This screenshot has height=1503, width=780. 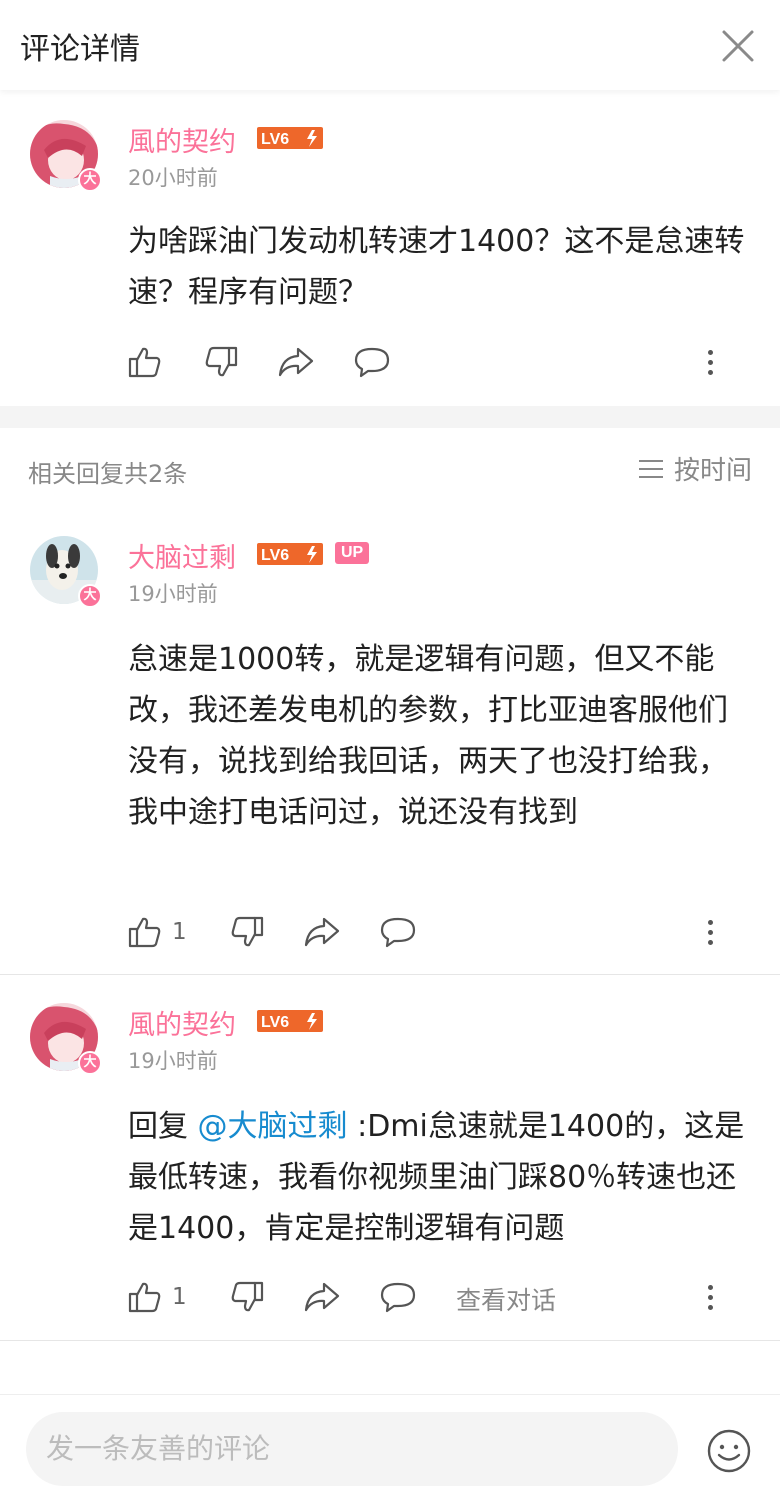 What do you see at coordinates (273, 1126) in the screenshot?
I see `mention-link: @大脑过剩` at bounding box center [273, 1126].